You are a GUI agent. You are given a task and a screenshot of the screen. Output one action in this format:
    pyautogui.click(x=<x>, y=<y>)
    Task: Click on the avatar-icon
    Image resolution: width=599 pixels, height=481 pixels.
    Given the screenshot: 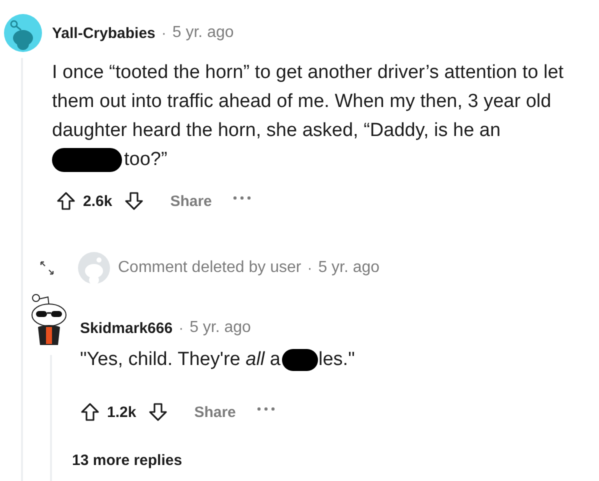 What is the action you would take?
    pyautogui.click(x=94, y=268)
    